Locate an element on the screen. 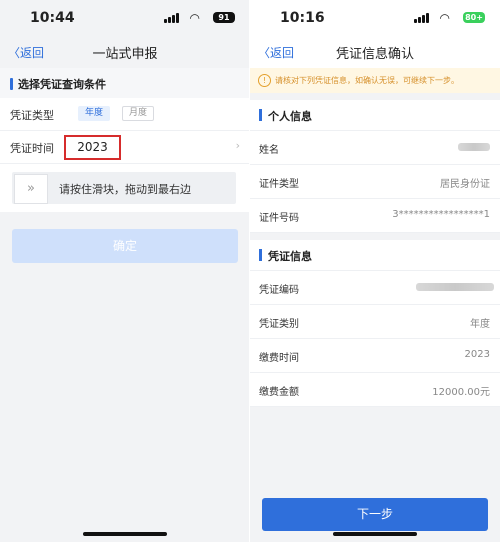  id-type-row: 证件类型 居民身份证 is located at coordinates (375, 182).